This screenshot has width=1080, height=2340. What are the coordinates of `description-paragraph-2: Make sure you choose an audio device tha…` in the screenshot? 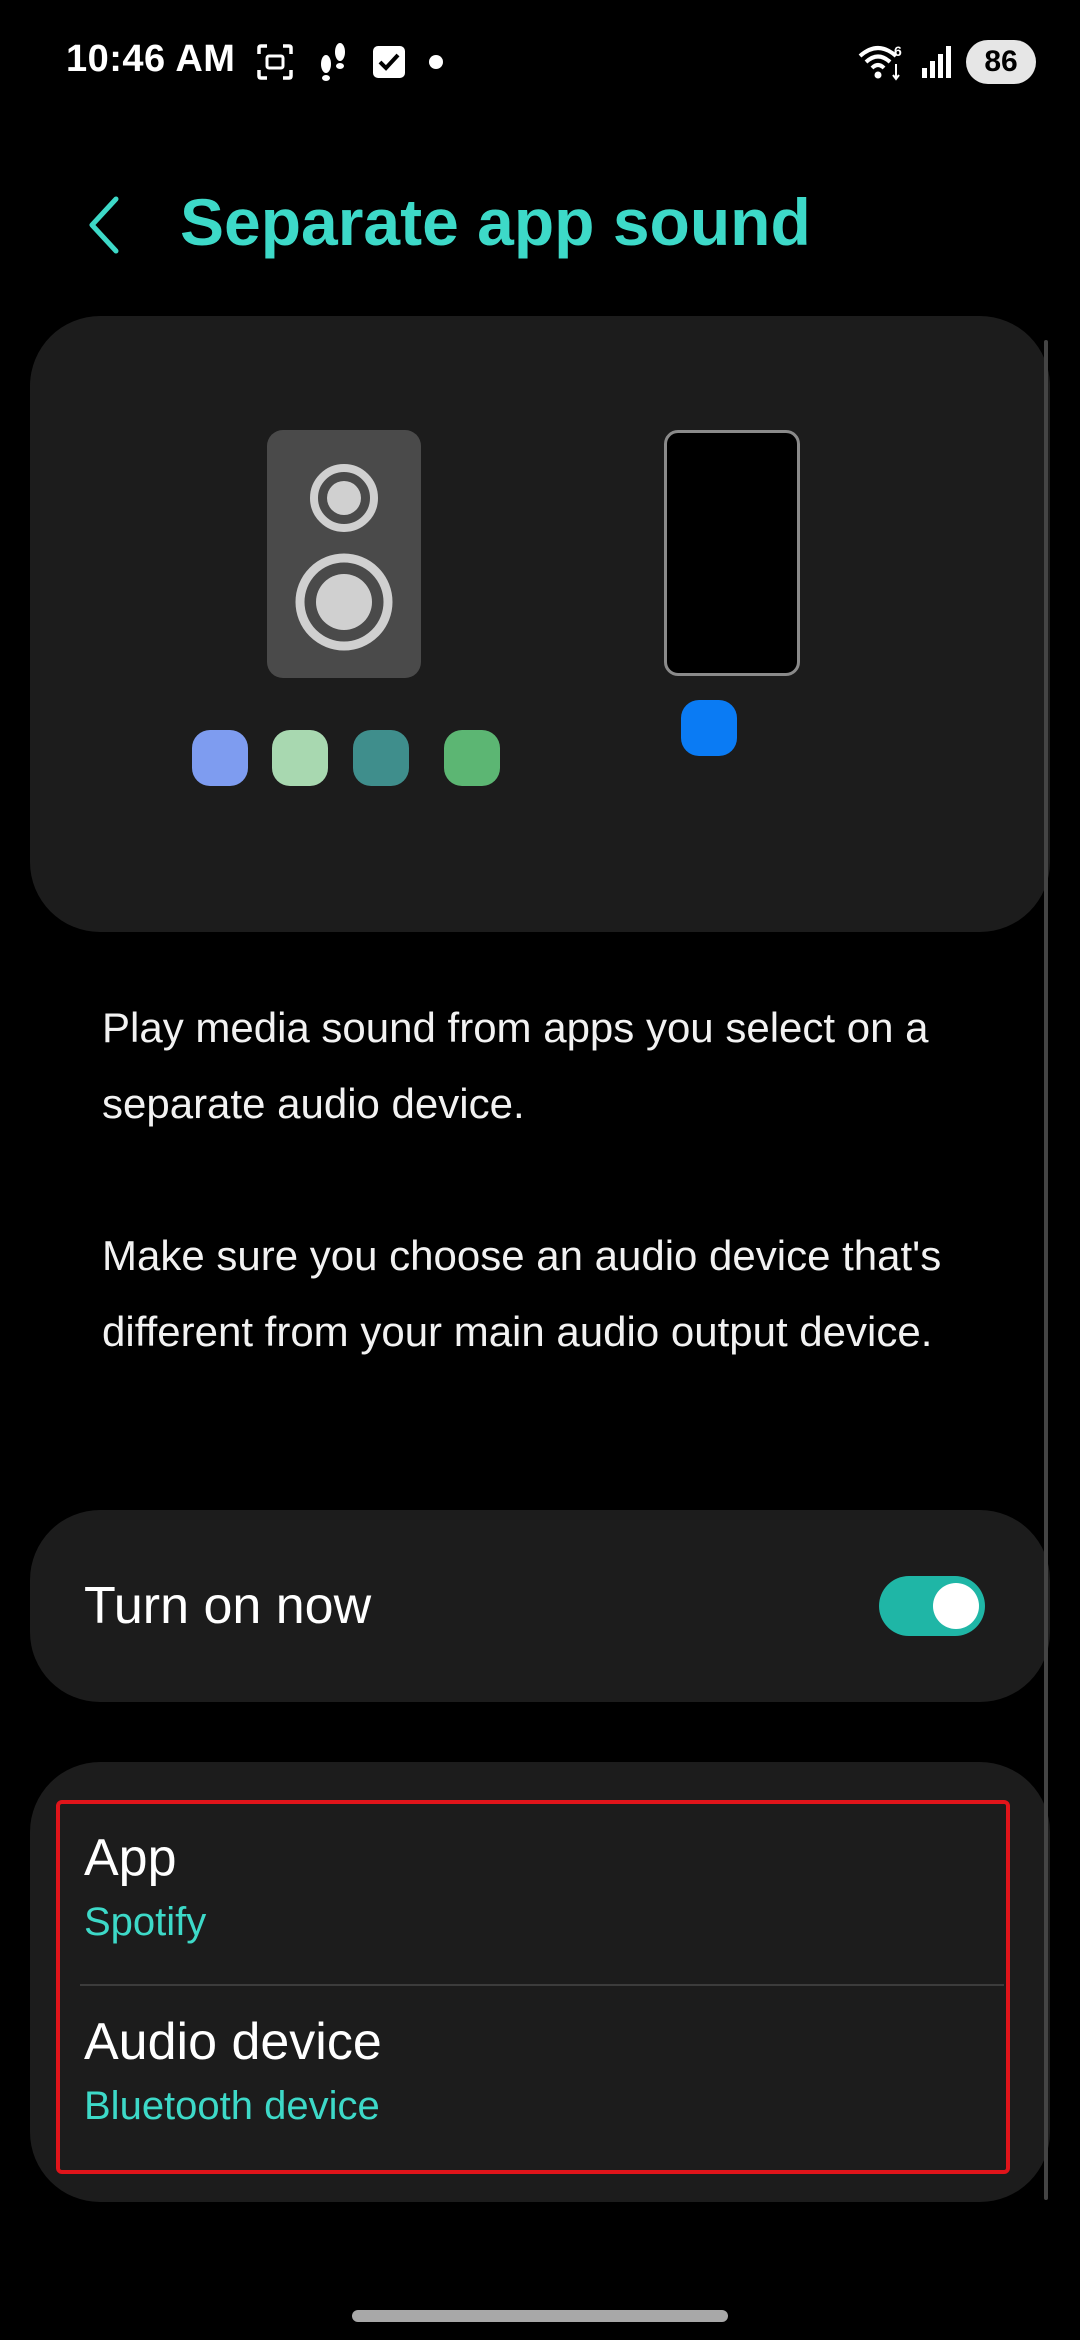 It's located at (522, 1293).